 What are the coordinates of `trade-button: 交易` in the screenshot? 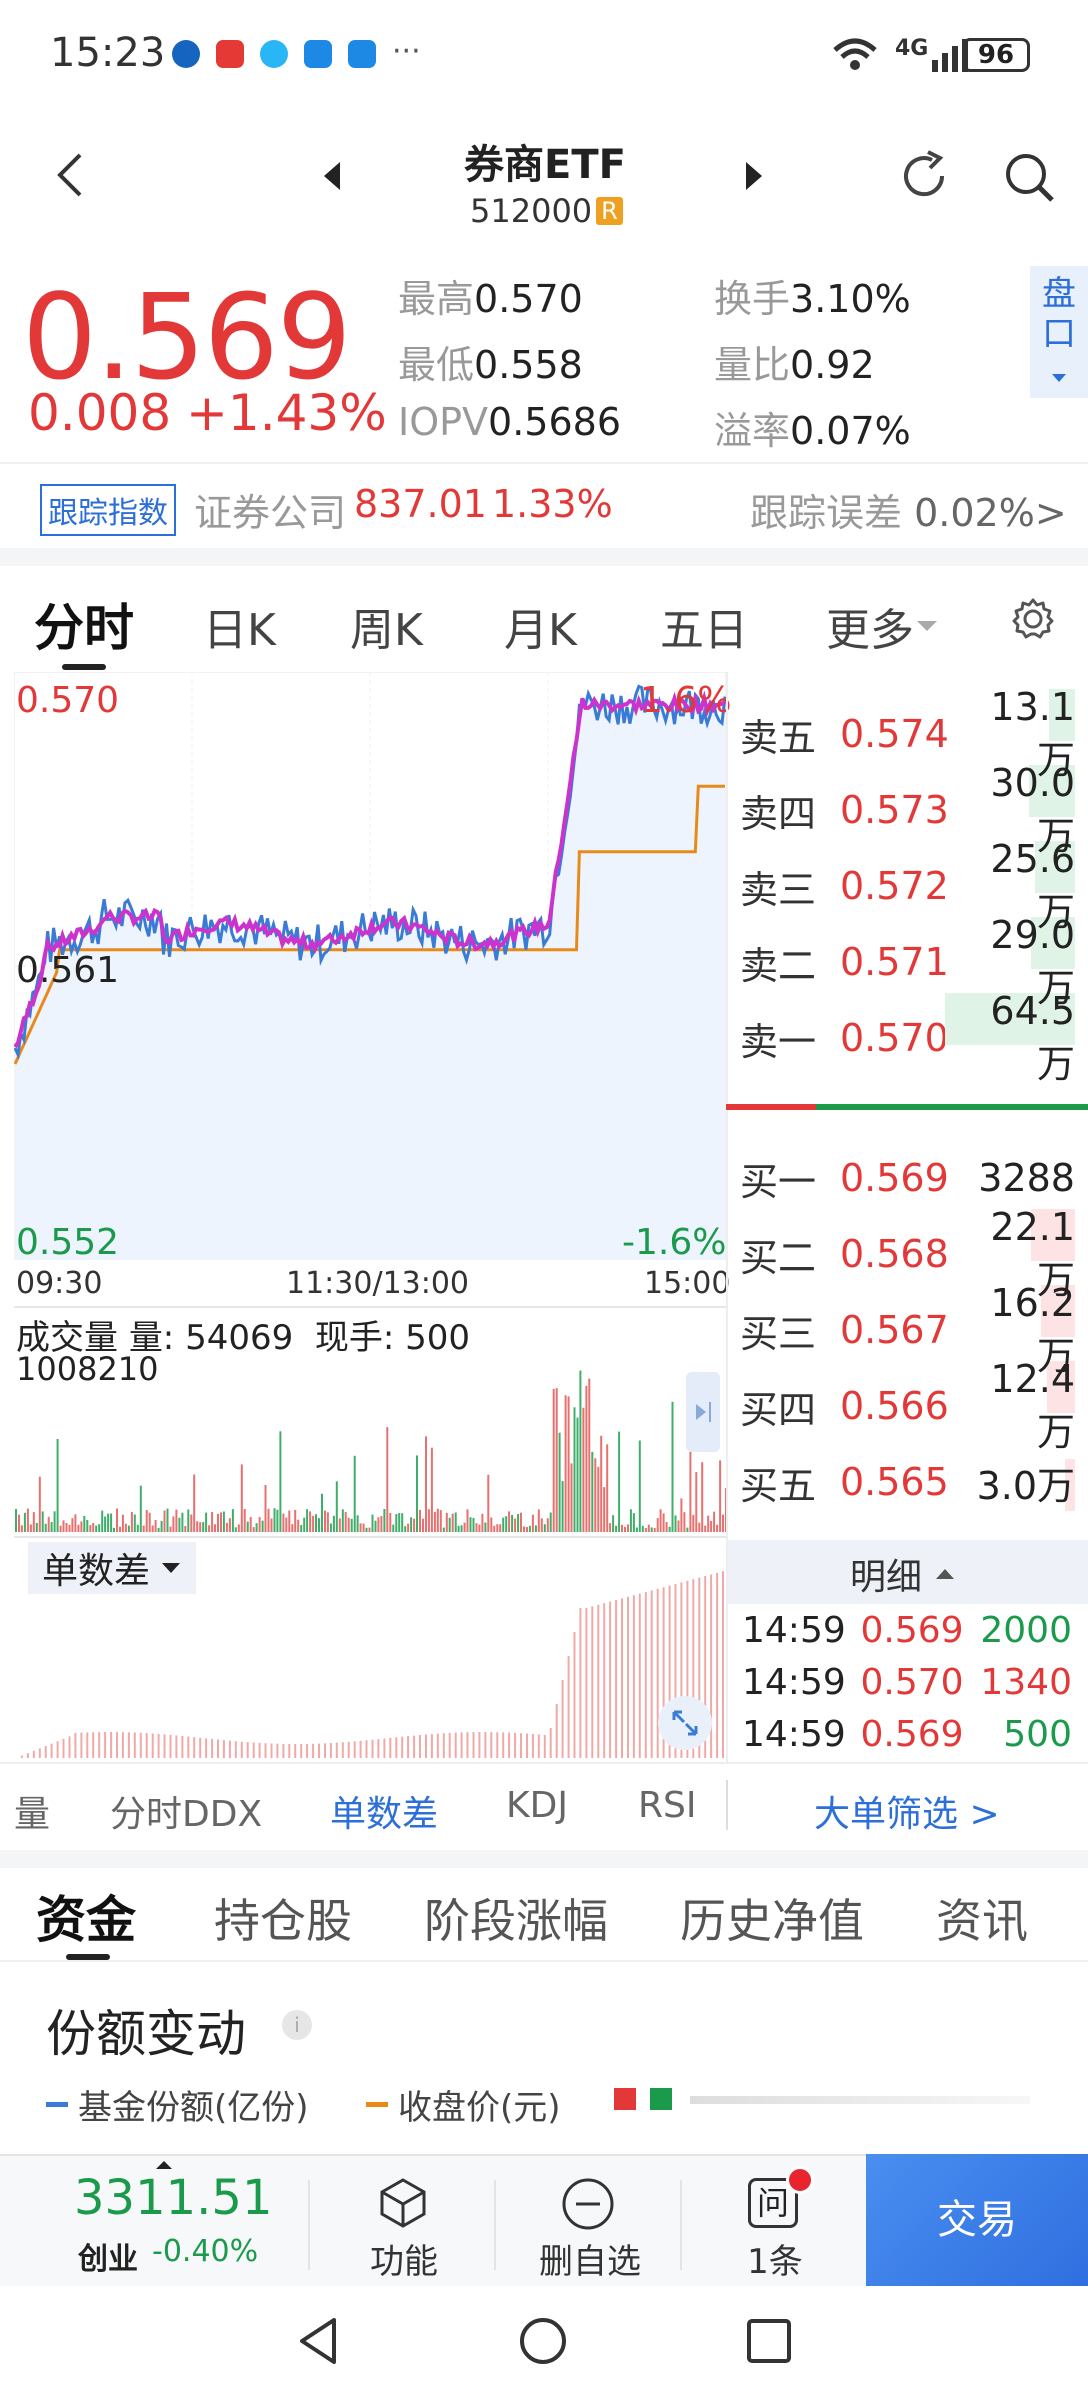 It's located at (977, 2220).